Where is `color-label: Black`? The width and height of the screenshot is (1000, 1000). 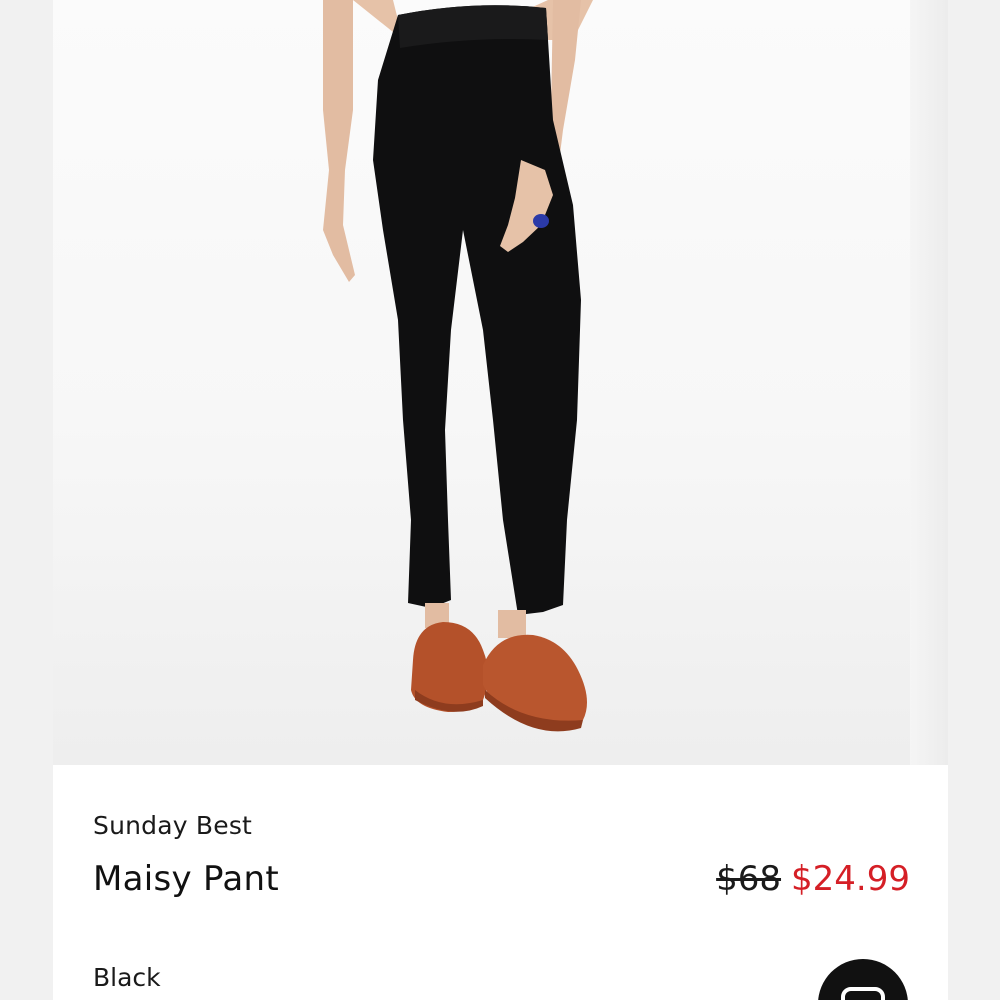
color-label: Black is located at coordinates (127, 977).